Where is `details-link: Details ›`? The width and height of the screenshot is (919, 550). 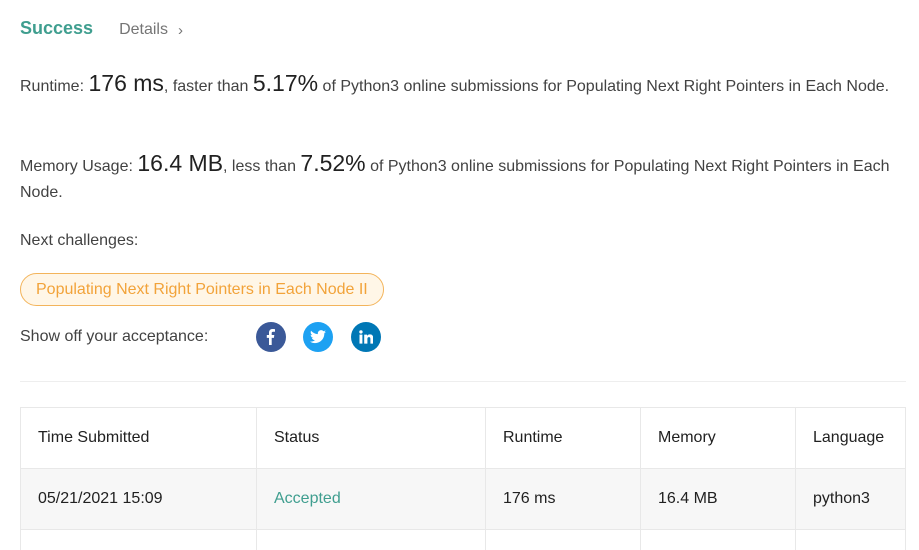
details-link: Details › is located at coordinates (151, 30).